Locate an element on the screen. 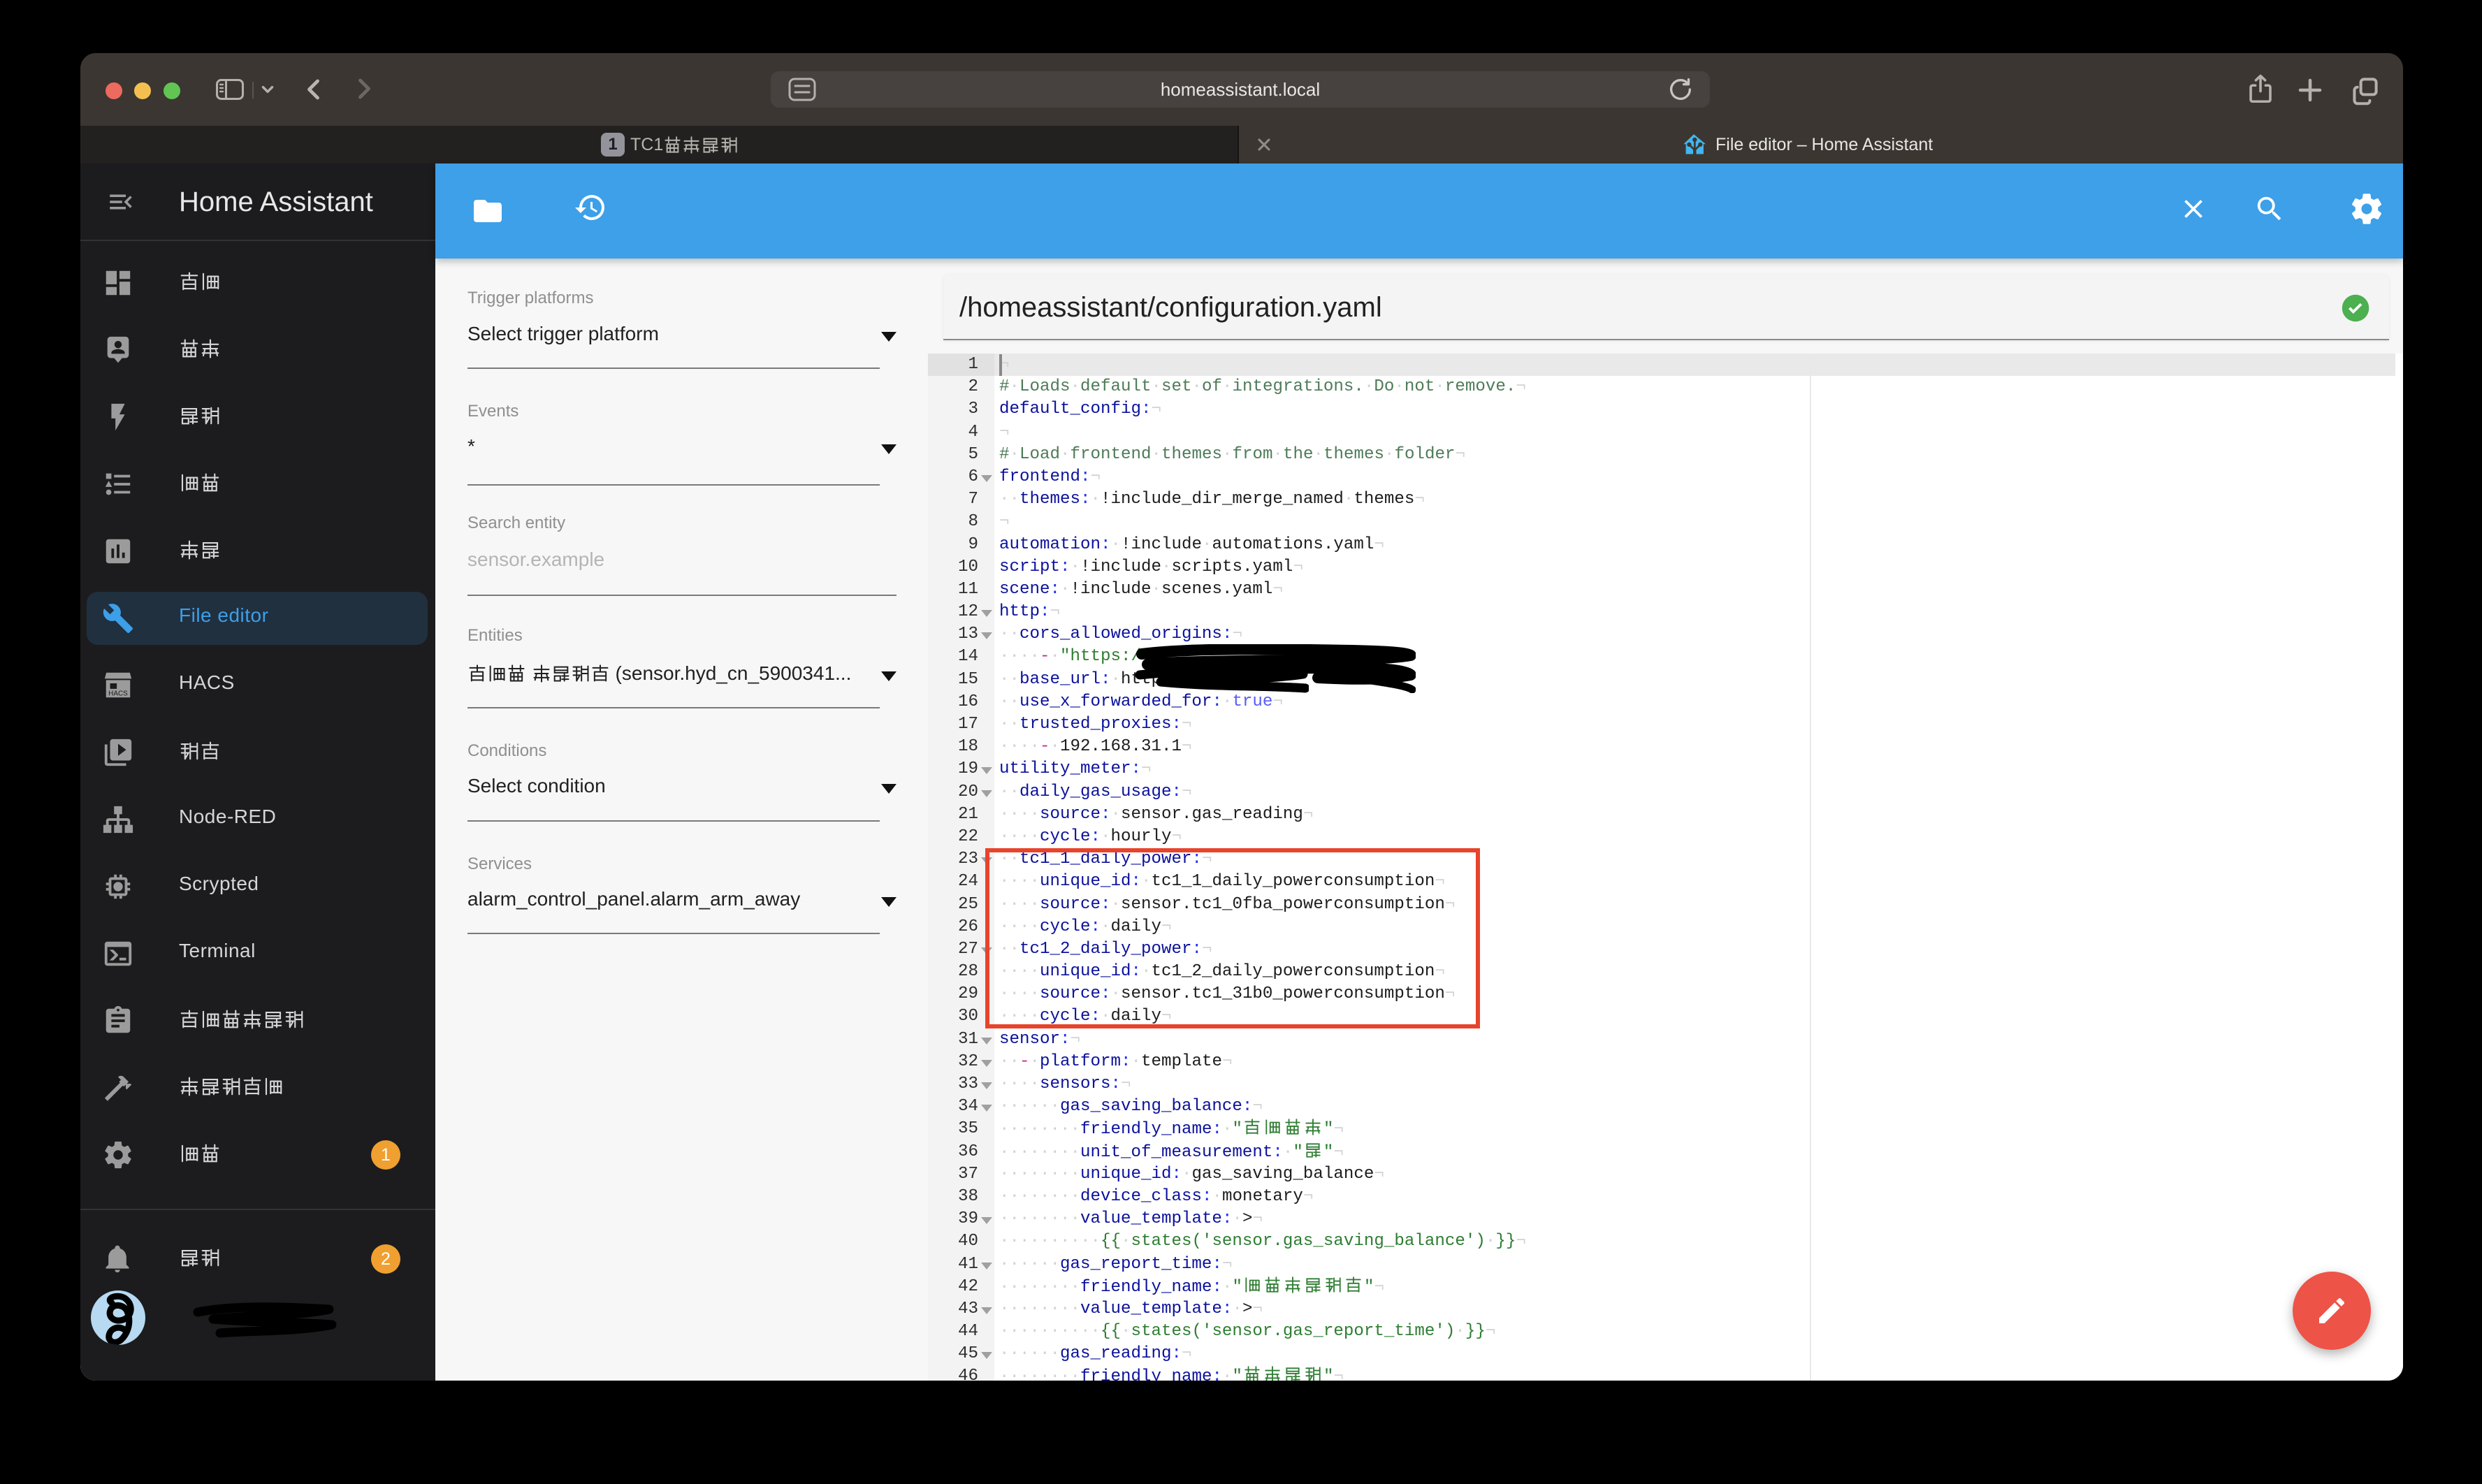 This screenshot has height=1484, width=2482. svg-text: HACS is located at coordinates (118, 693).